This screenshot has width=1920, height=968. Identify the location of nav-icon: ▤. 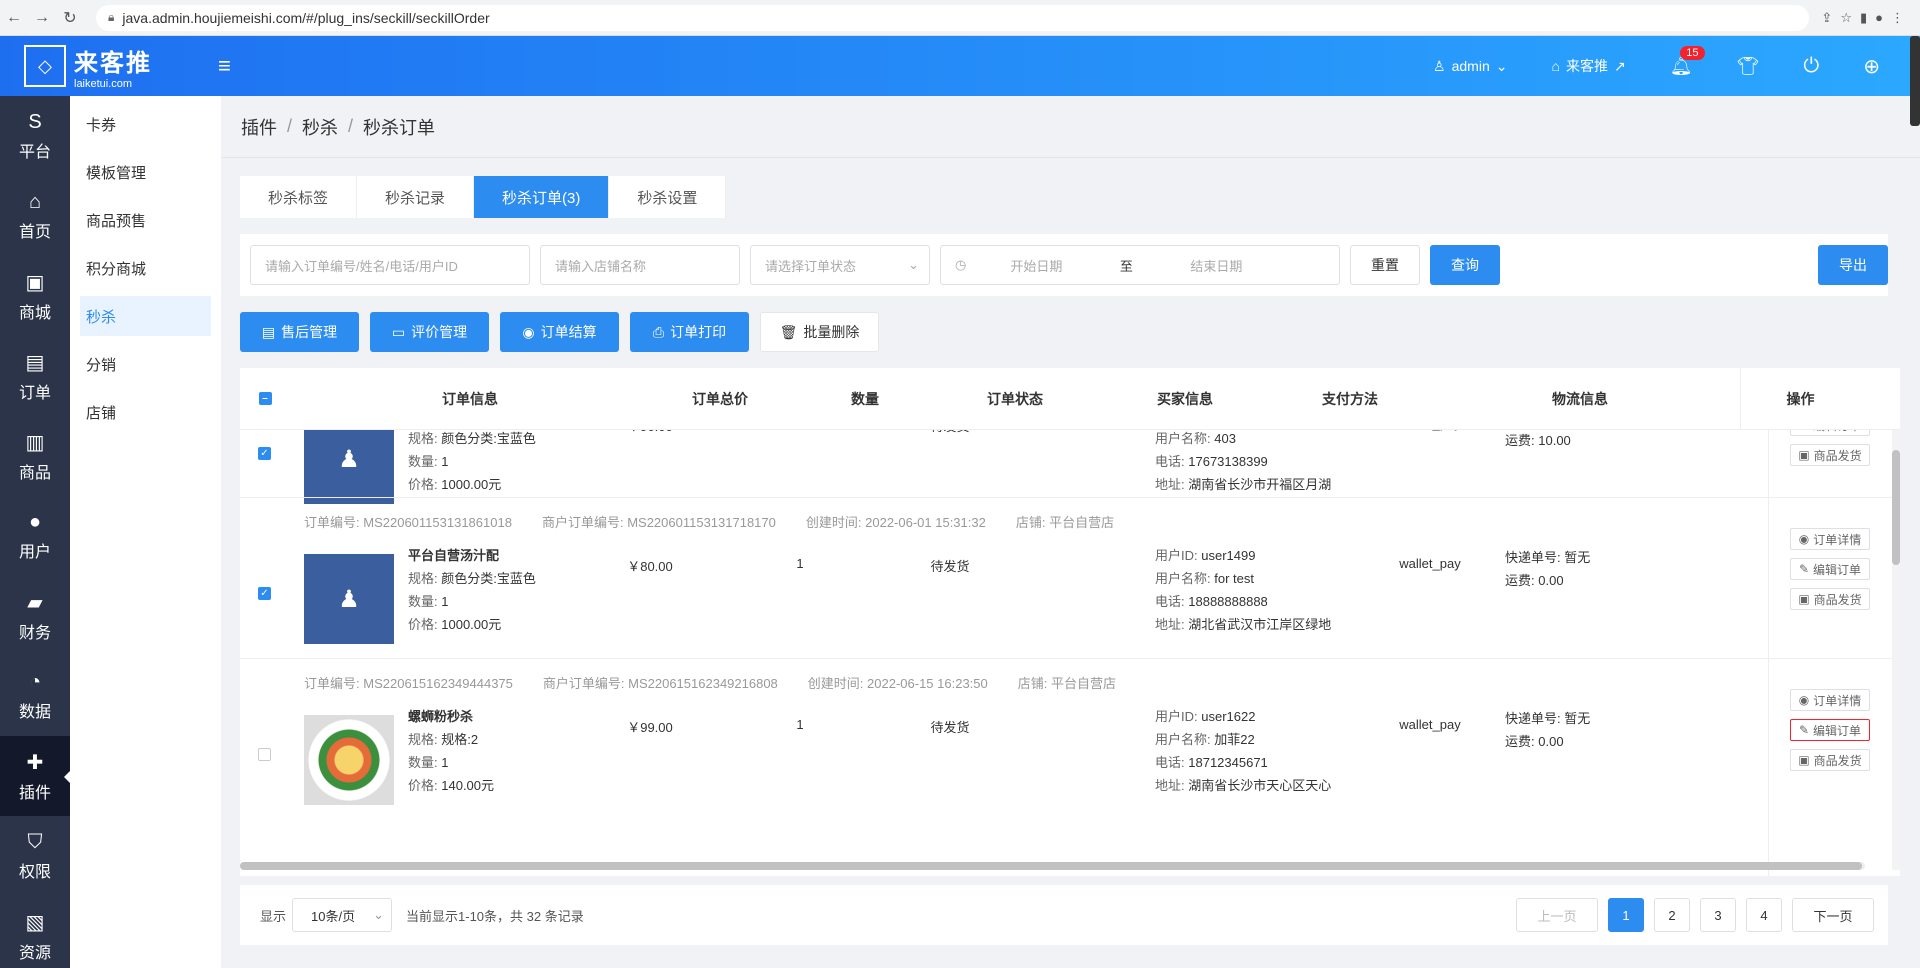
(35, 362).